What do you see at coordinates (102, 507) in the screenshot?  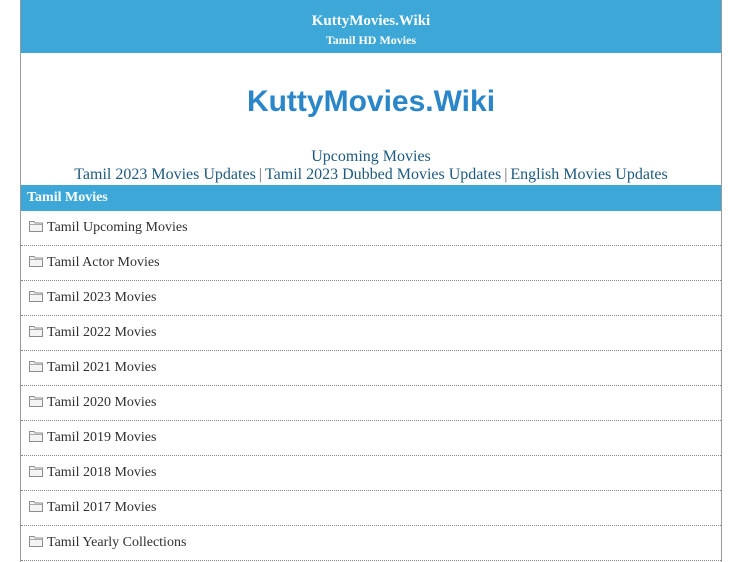 I see `list-item-label: Tamil 2017 Movies` at bounding box center [102, 507].